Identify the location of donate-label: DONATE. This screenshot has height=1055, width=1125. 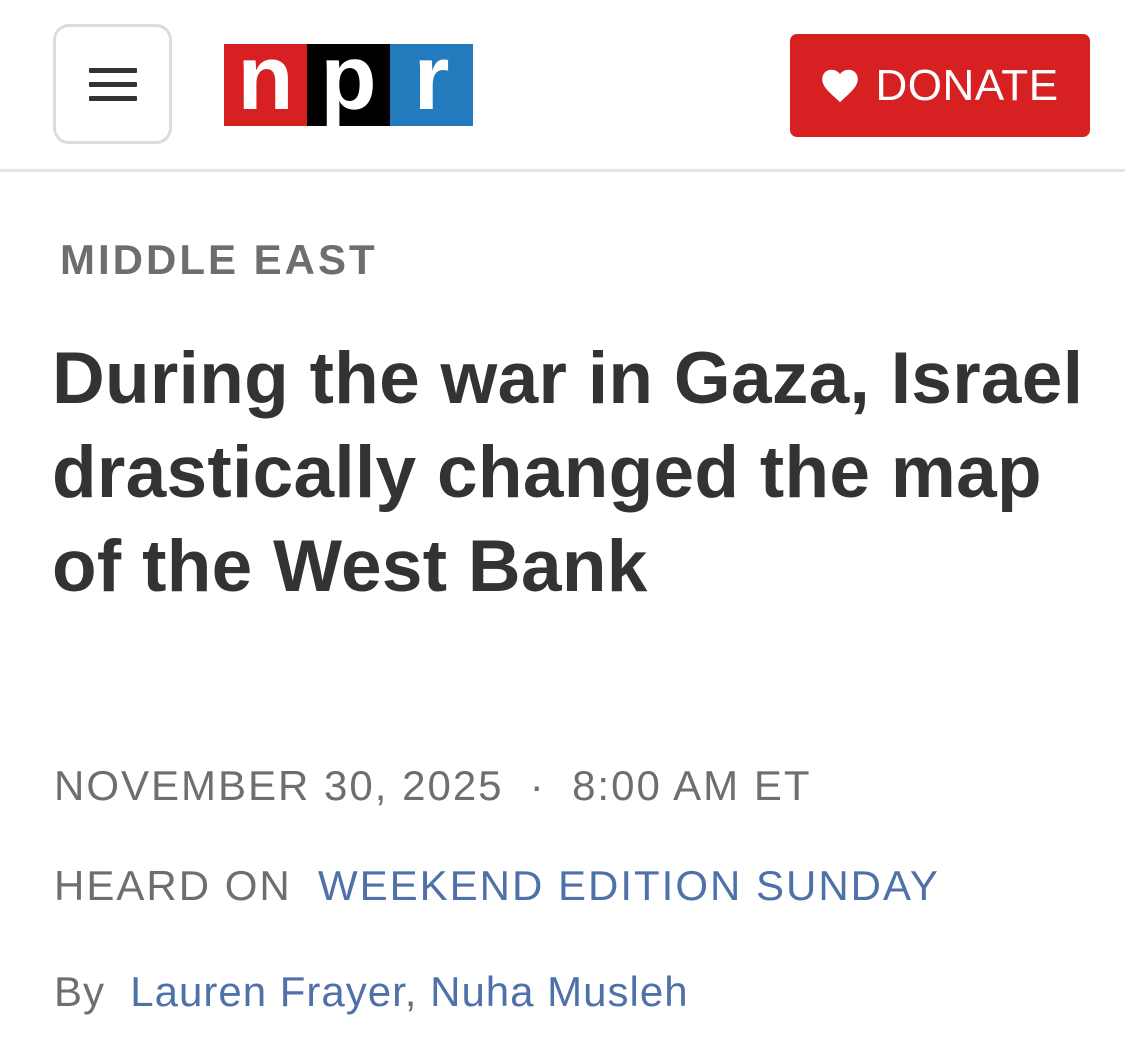
(967, 85).